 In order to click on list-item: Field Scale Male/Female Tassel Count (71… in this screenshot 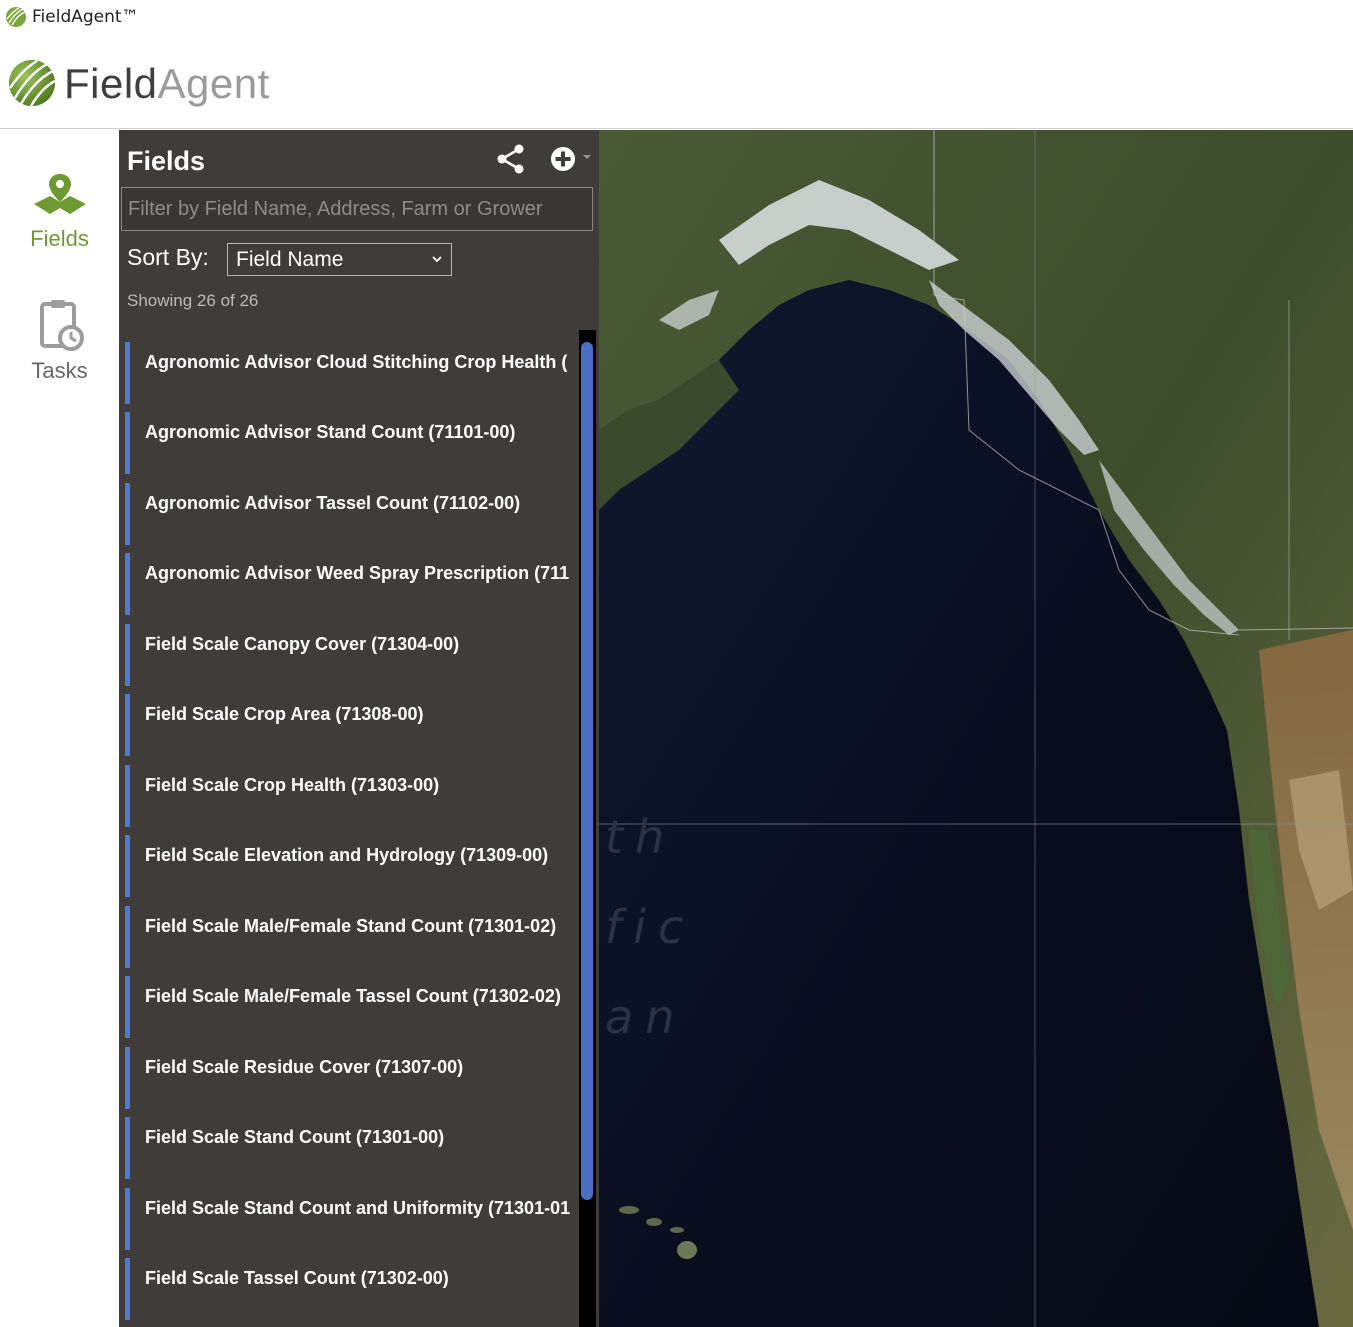, I will do `click(351, 1007)`.